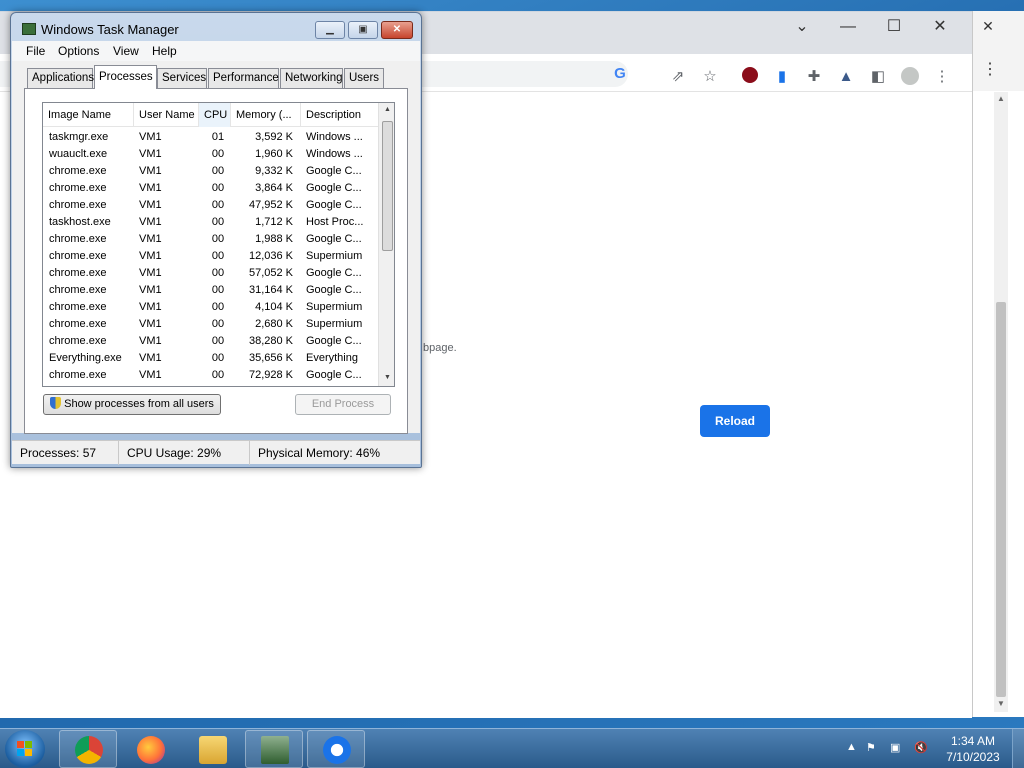 Image resolution: width=1024 pixels, height=768 pixels. I want to click on tab-processes: Processes, so click(125, 77).